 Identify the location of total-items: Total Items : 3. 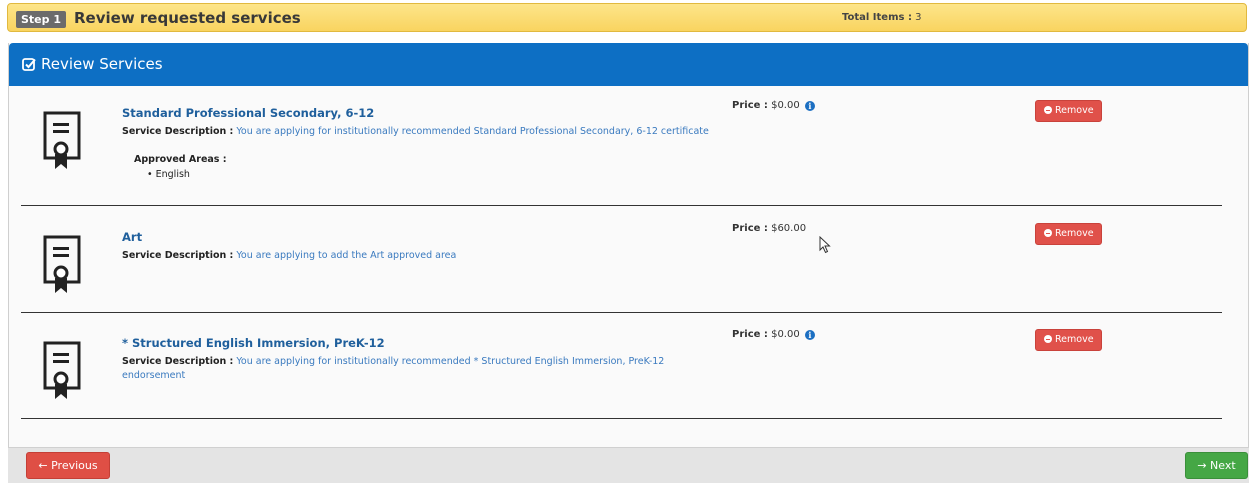
(882, 17).